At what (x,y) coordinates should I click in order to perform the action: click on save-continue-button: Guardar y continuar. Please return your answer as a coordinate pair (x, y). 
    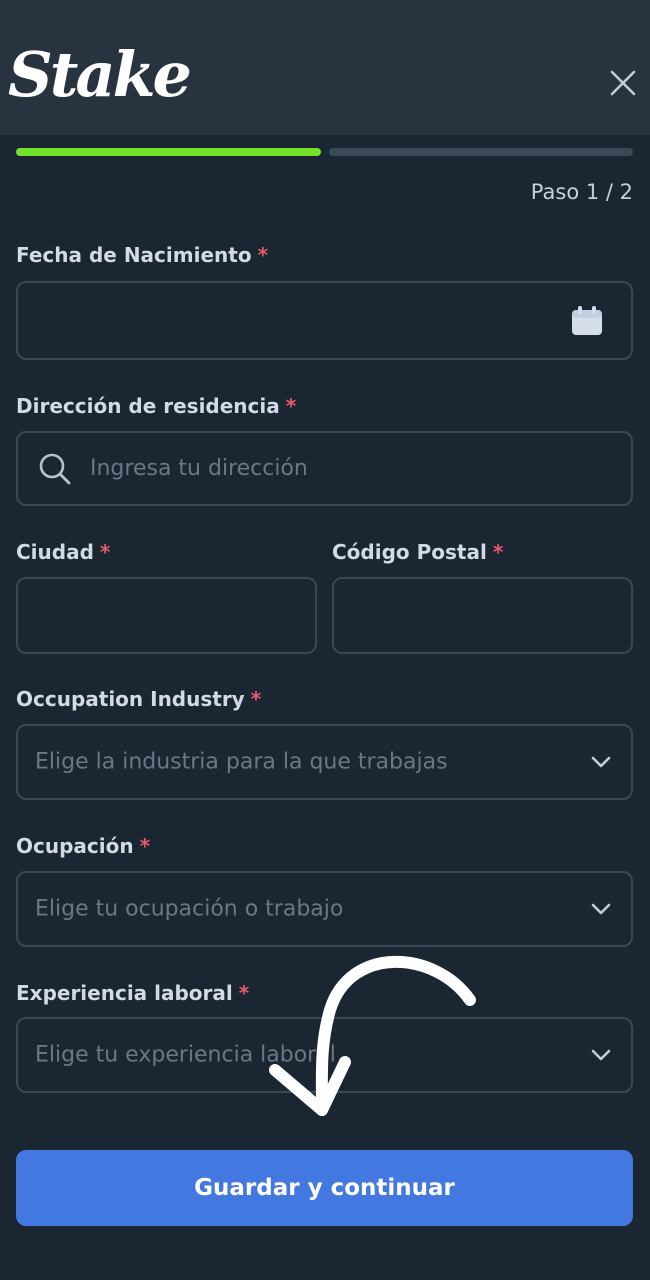
    Looking at the image, I should click on (324, 1188).